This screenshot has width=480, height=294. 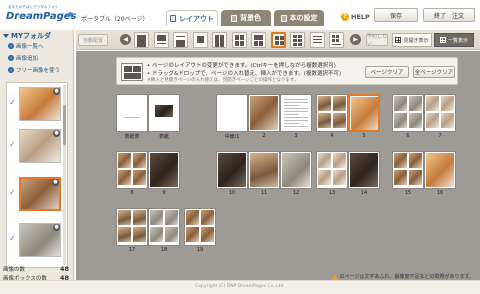 I want to click on page-number-label: 10, so click(x=232, y=193).